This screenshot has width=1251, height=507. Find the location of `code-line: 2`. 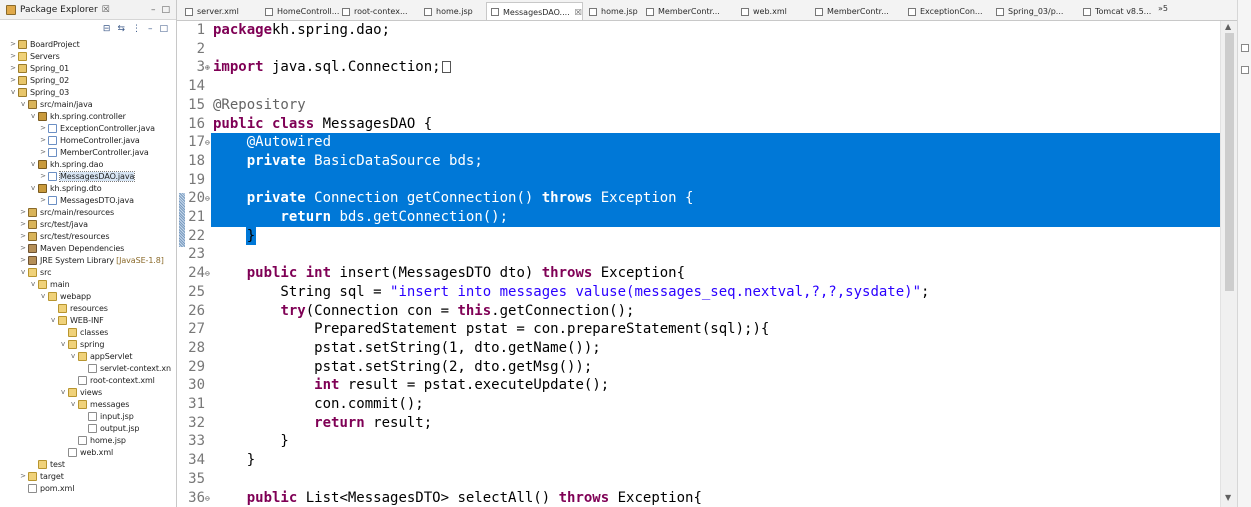

code-line: 2 is located at coordinates (698, 49).